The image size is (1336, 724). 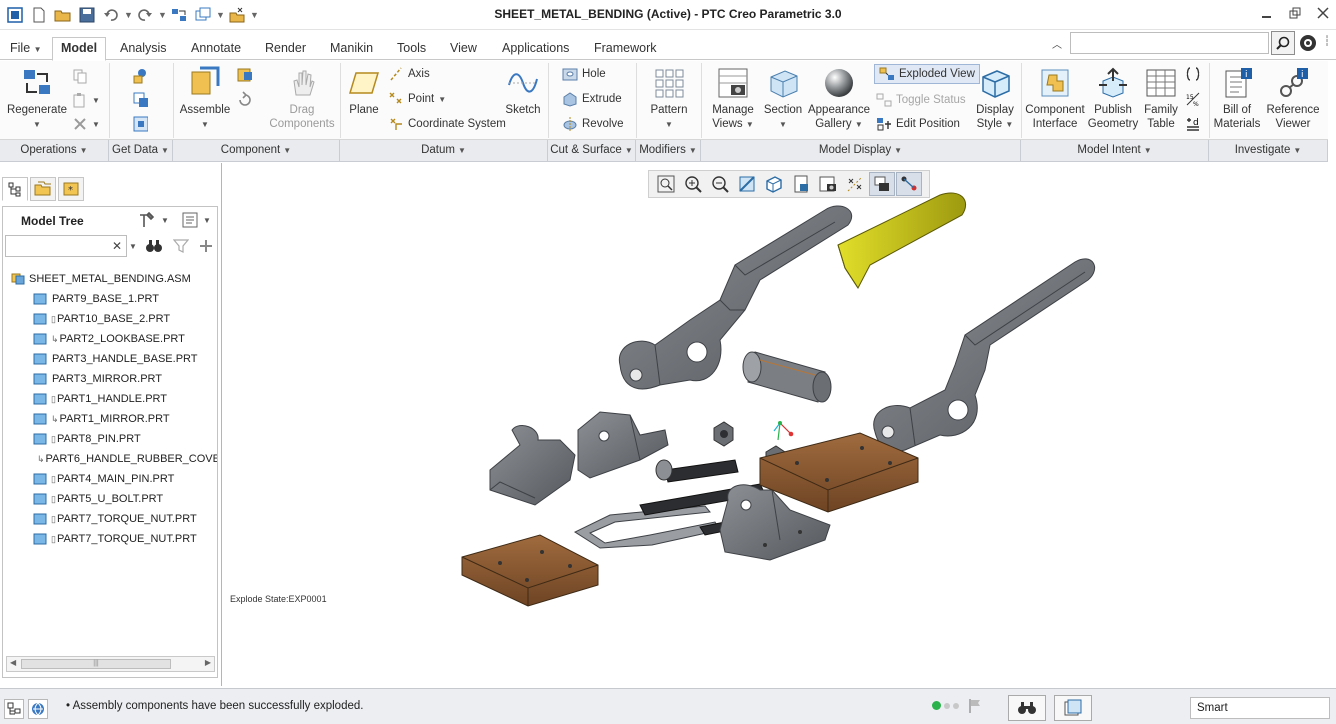 What do you see at coordinates (143, 49) in the screenshot?
I see `tab-analysis: Analysis` at bounding box center [143, 49].